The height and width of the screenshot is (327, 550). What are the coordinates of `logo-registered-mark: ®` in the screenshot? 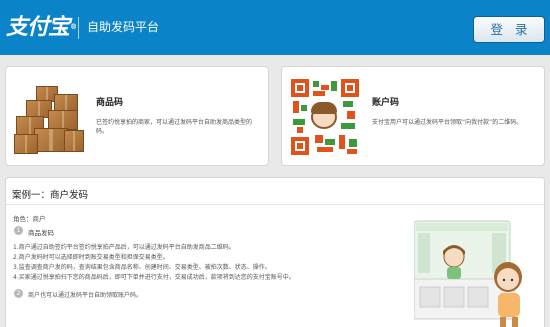 It's located at (73, 26).